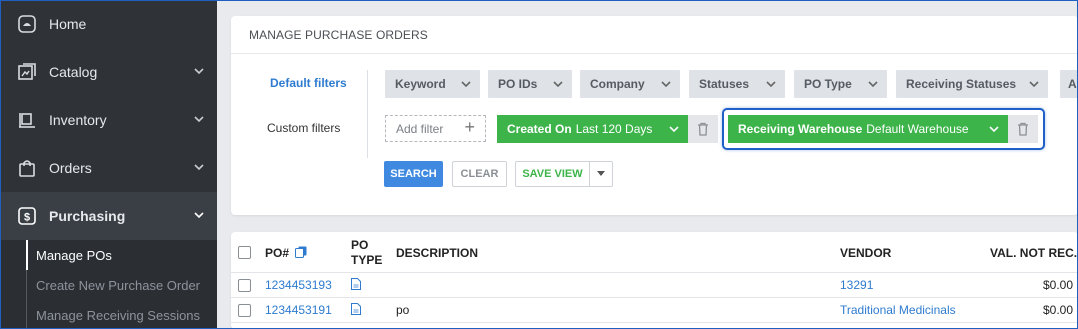  Describe the element at coordinates (539, 129) in the screenshot. I see `filter-name: Created On` at that location.